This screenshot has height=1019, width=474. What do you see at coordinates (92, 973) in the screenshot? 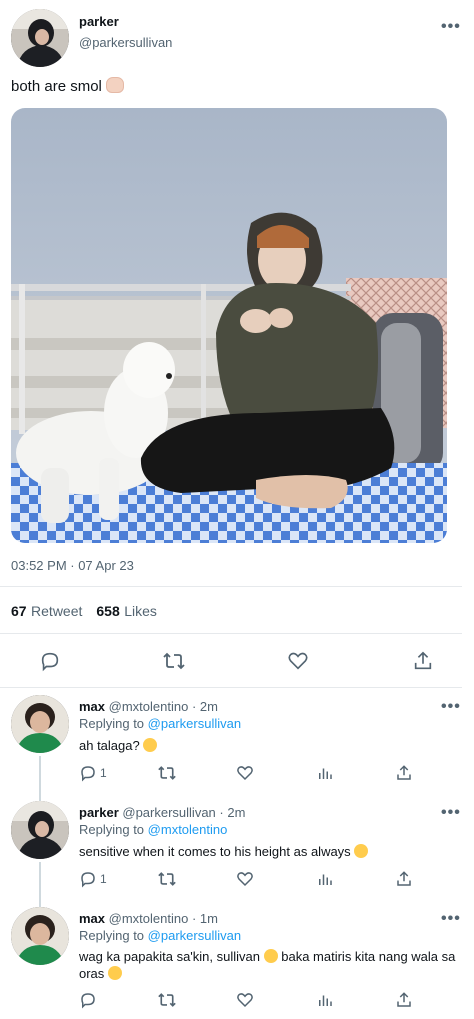
I see `reply-text-part3: oras` at bounding box center [92, 973].